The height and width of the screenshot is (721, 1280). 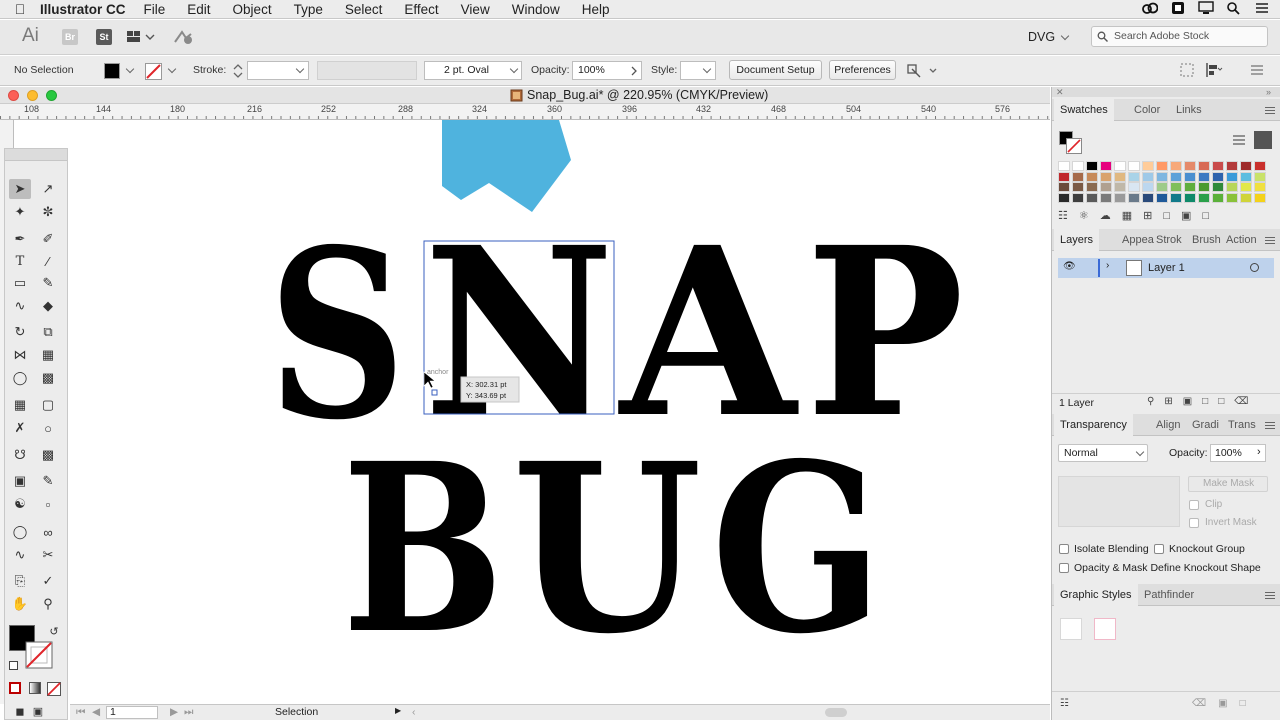 I want to click on chevron-right-icon, so click(x=634, y=71).